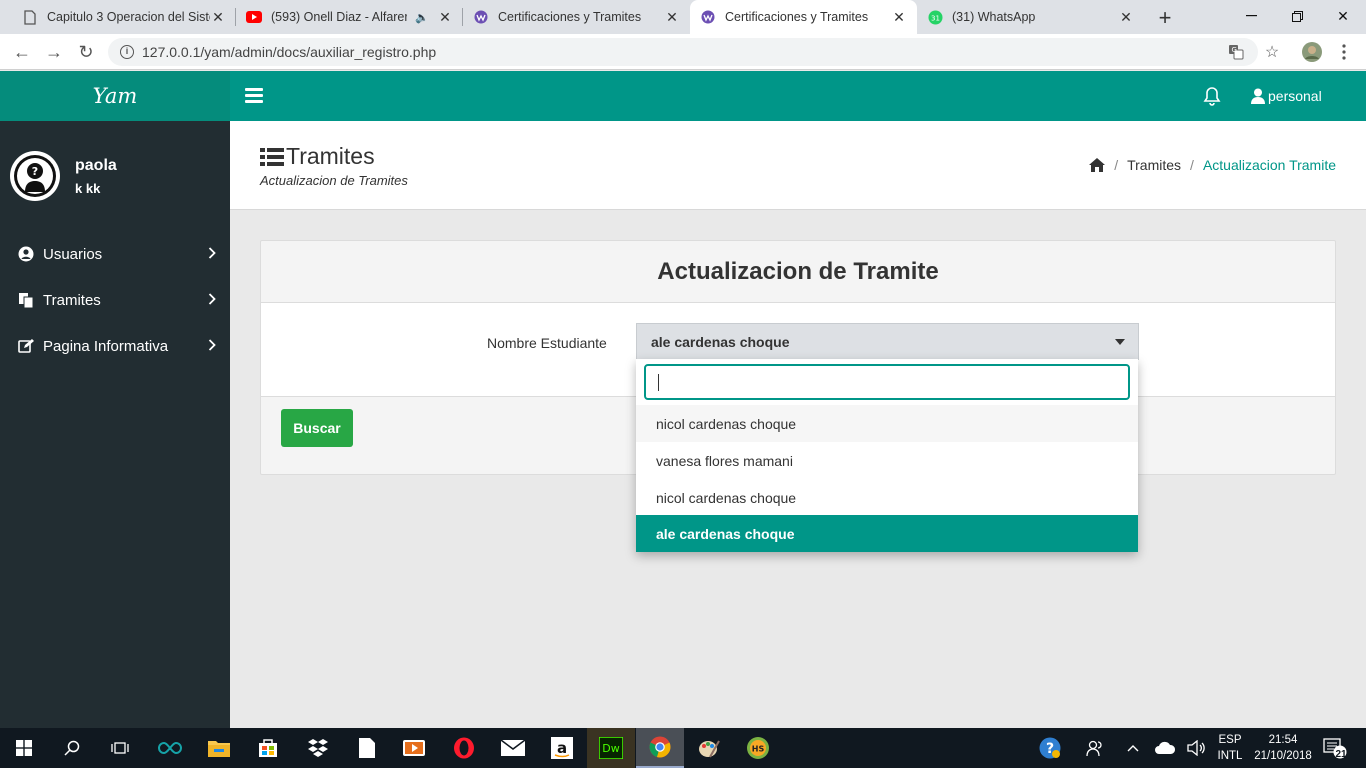 The height and width of the screenshot is (768, 1366). What do you see at coordinates (513, 748) in the screenshot?
I see `mail-icon` at bounding box center [513, 748].